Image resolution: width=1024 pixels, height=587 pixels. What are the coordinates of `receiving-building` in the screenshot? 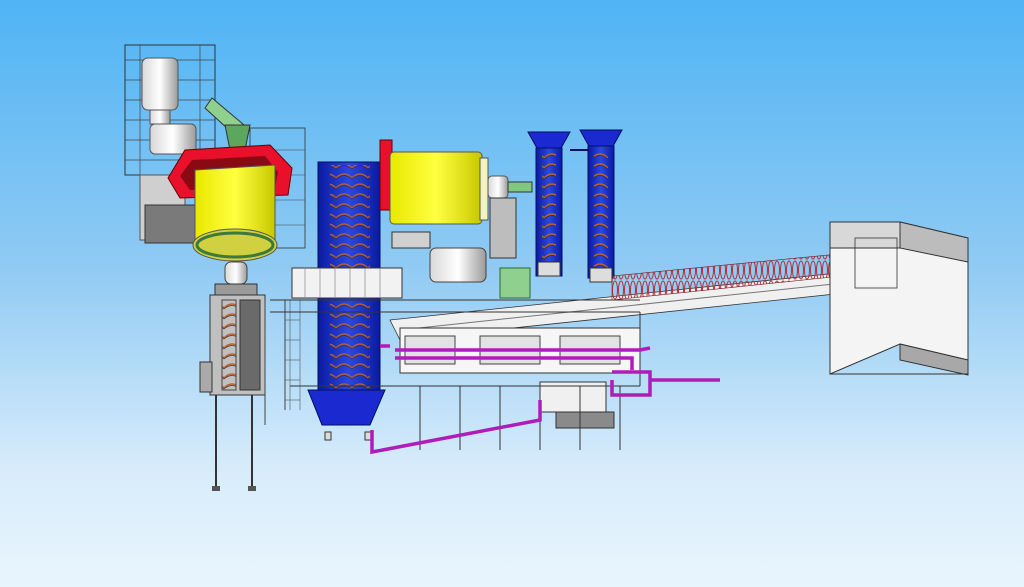 It's located at (899, 298).